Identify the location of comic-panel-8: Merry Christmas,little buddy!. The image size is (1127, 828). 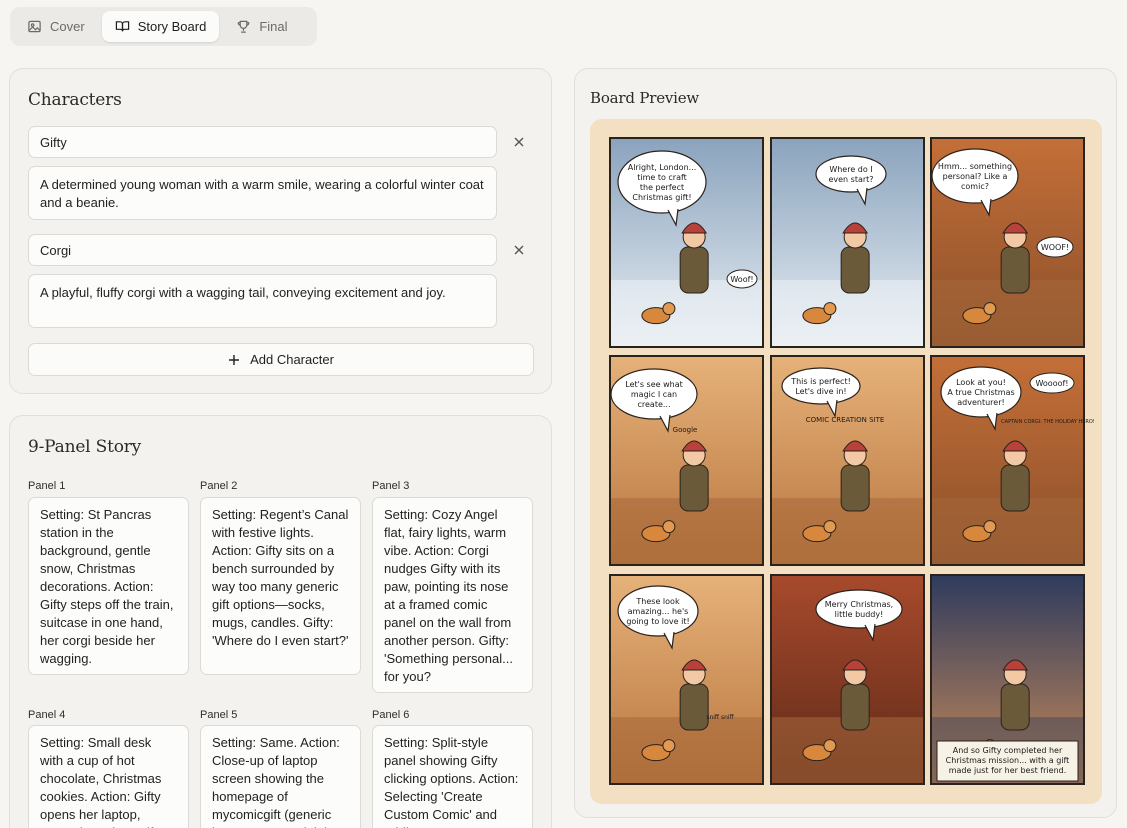
(847, 679).